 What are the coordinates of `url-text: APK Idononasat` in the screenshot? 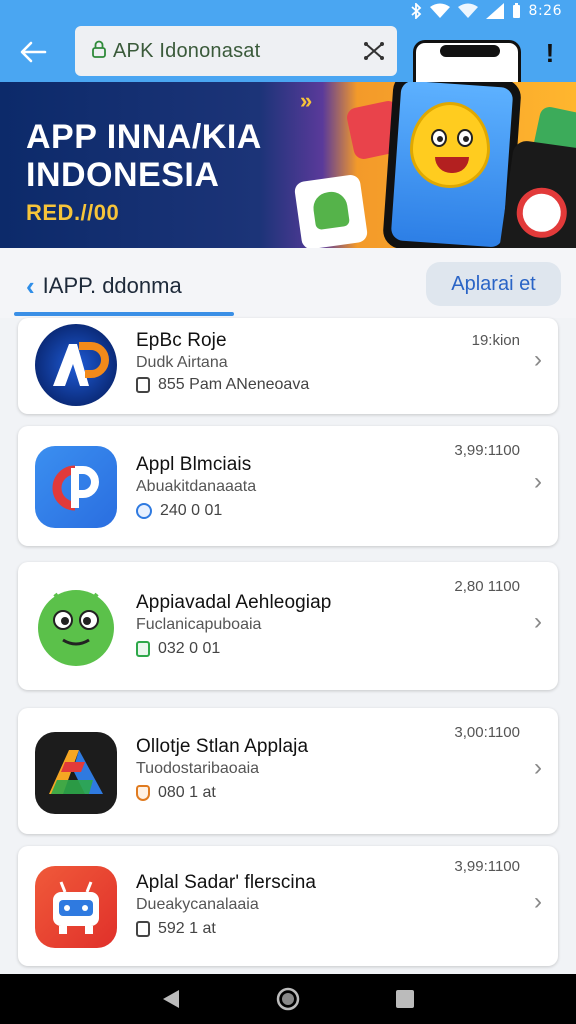 It's located at (187, 50).